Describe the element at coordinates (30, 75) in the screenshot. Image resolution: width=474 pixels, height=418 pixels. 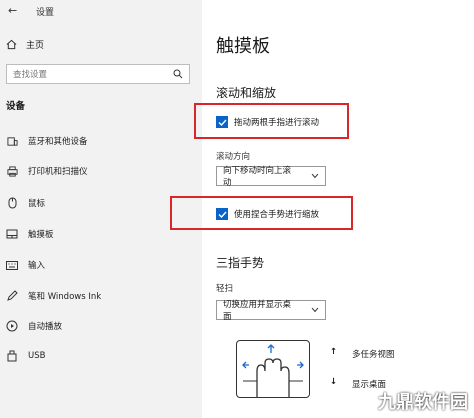
I see `search-placeholder: 查找设置` at that location.